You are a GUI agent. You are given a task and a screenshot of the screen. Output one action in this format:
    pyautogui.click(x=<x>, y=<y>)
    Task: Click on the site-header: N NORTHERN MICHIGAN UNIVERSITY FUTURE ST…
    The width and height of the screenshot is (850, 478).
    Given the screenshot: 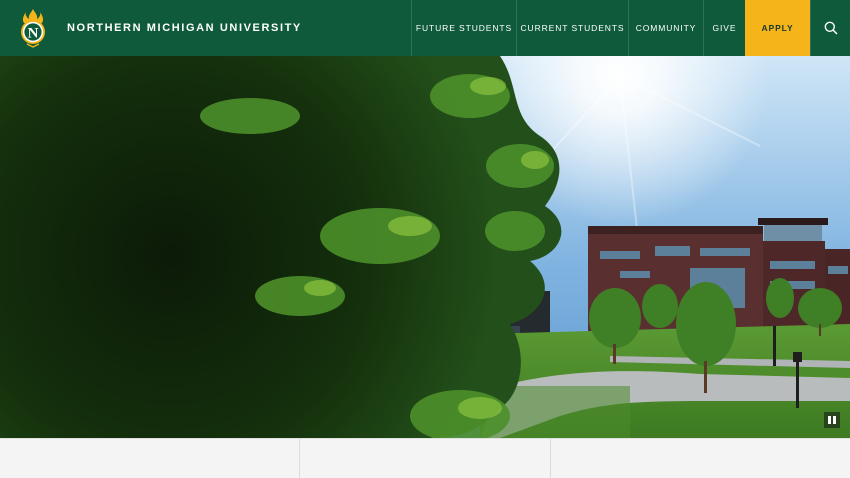 What is the action you would take?
    pyautogui.click(x=425, y=28)
    